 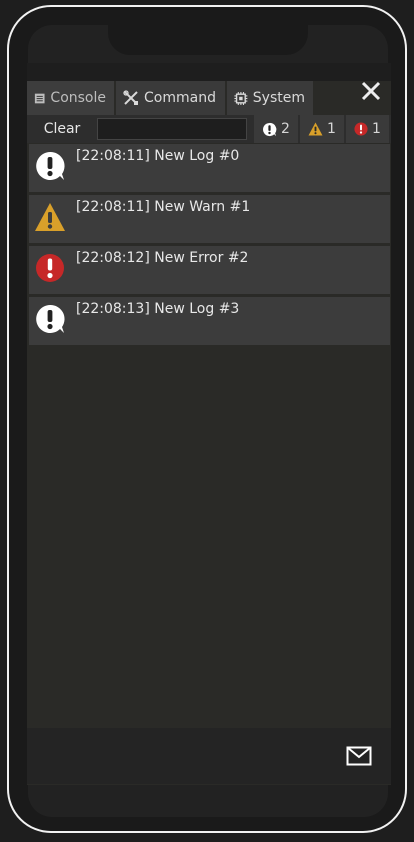 What do you see at coordinates (241, 98) in the screenshot?
I see `chip-icon` at bounding box center [241, 98].